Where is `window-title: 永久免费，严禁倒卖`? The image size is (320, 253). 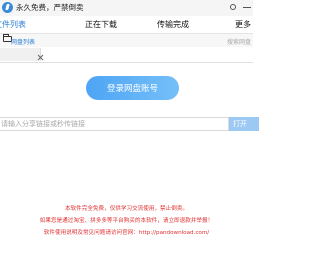 window-title: 永久免费，严禁倒卖 is located at coordinates (50, 7).